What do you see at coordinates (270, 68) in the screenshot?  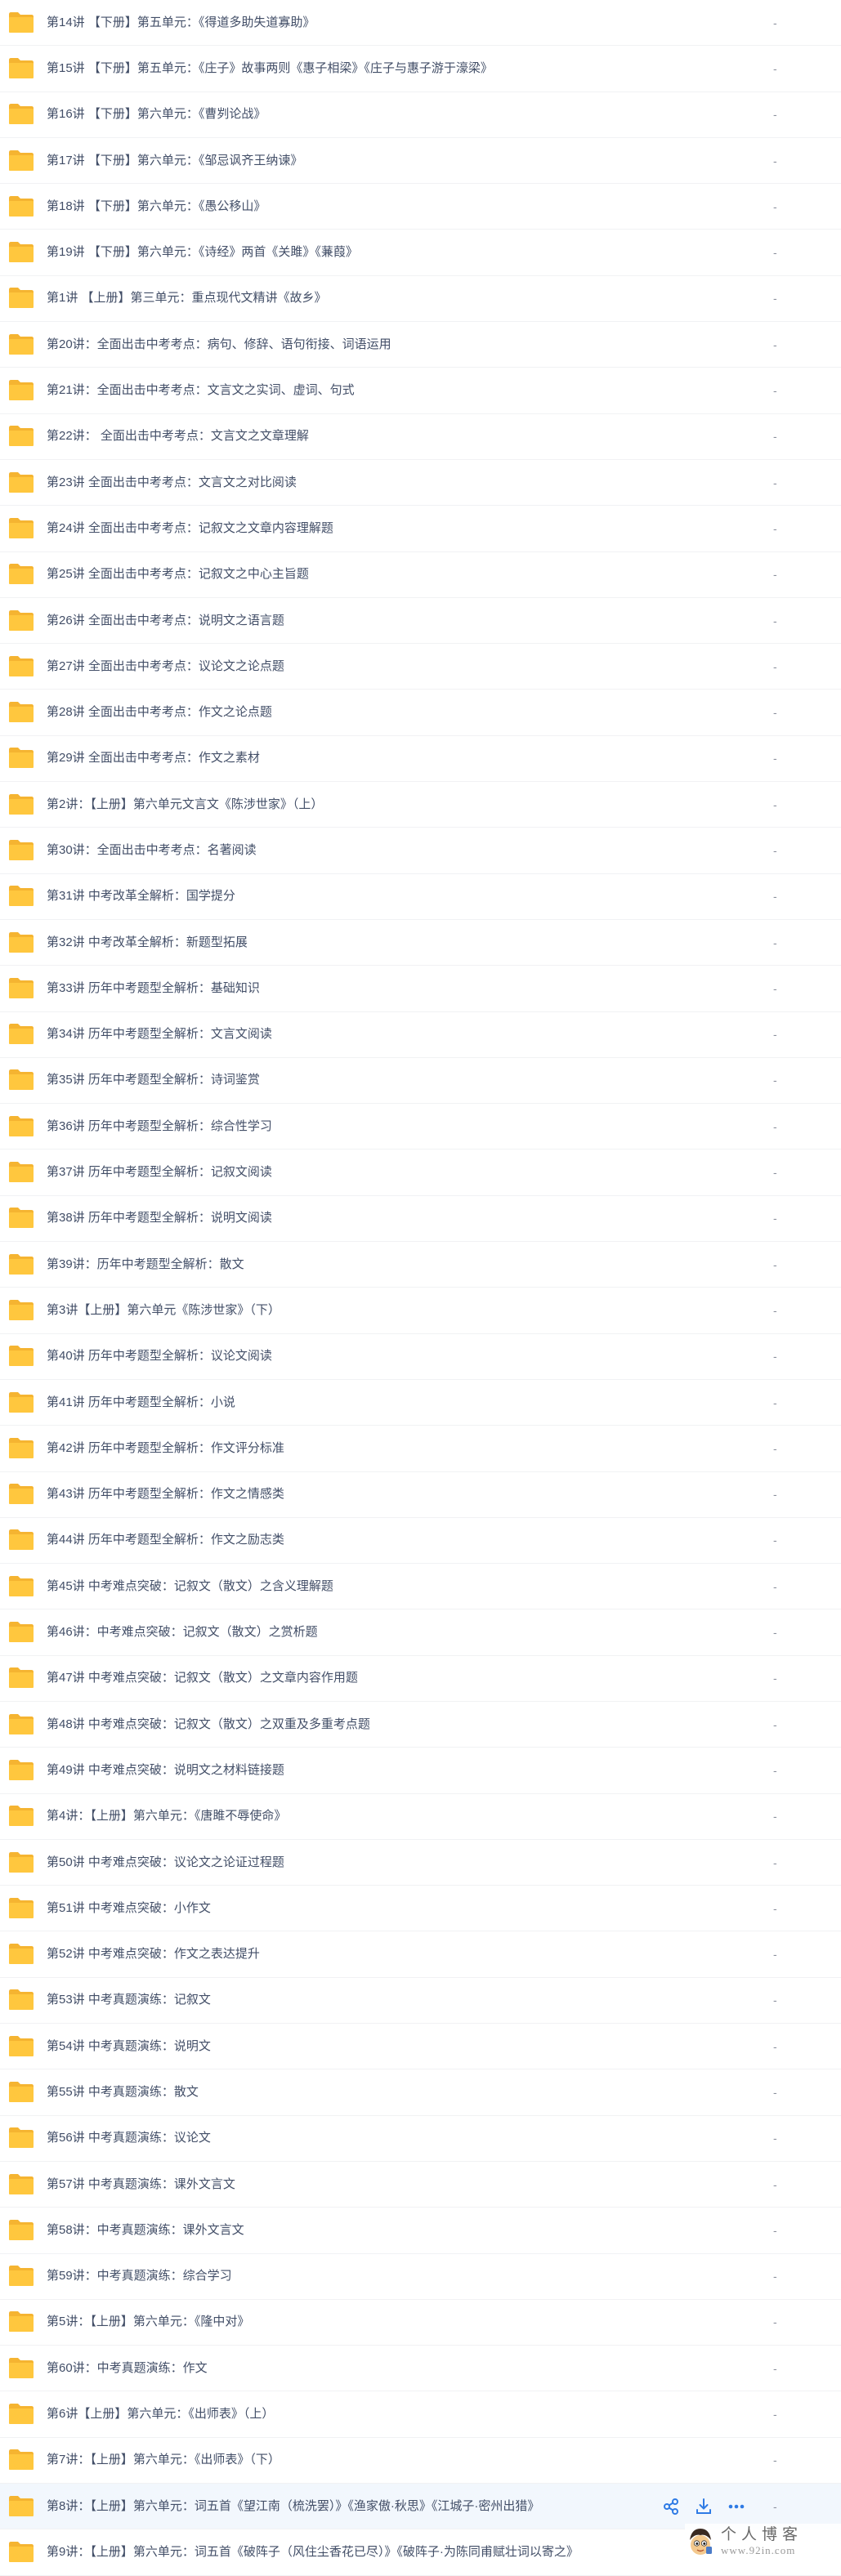 I see `folder-name: 第15讲 【下册】第五单元：《庄子》故事两则《惠子相梁》《庄子与惠子游于濠梁》` at bounding box center [270, 68].